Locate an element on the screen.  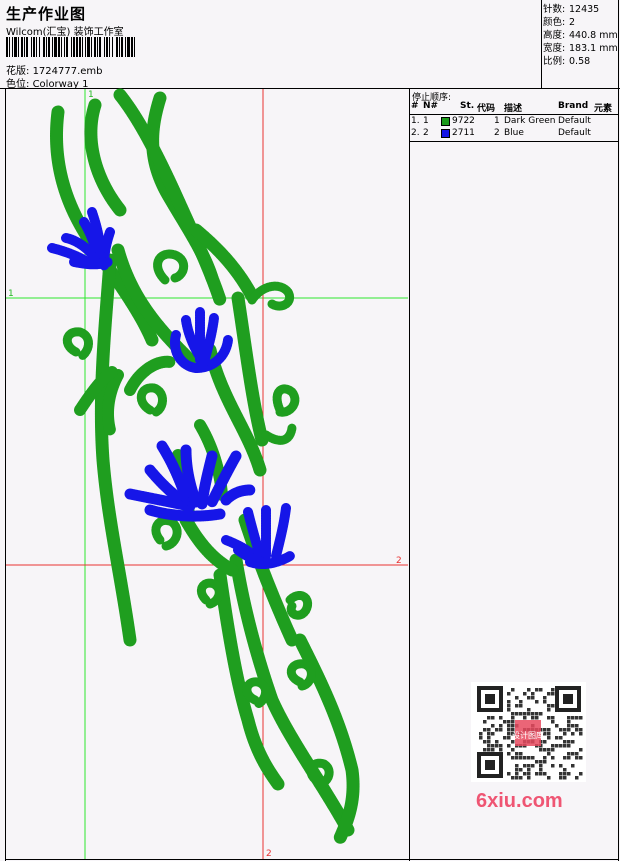
qr-code: 设计图库 is located at coordinates (528, 732).